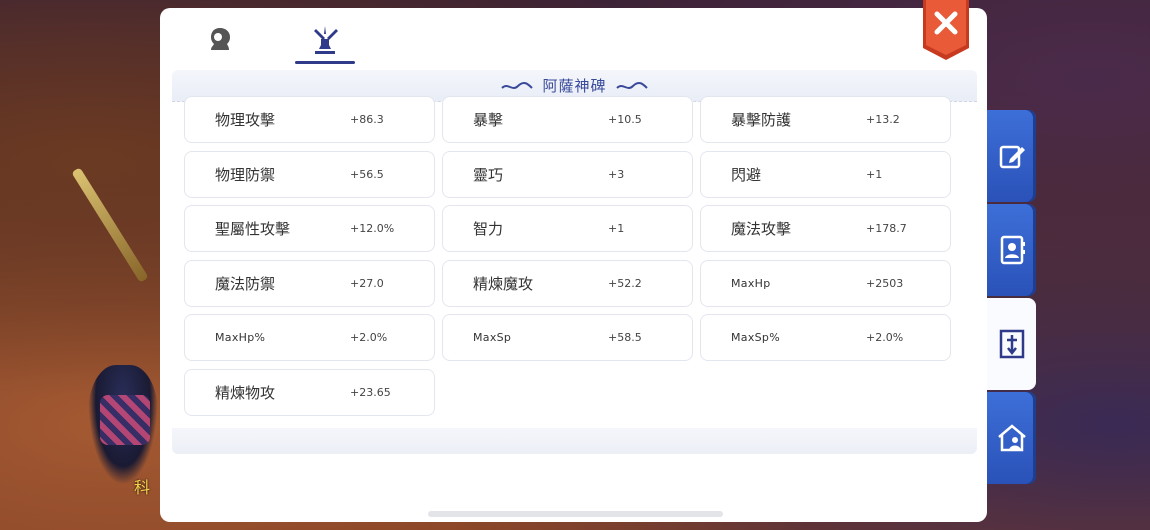 This screenshot has width=1150, height=530. Describe the element at coordinates (574, 86) in the screenshot. I see `section-title: 阿薩神碑` at that location.